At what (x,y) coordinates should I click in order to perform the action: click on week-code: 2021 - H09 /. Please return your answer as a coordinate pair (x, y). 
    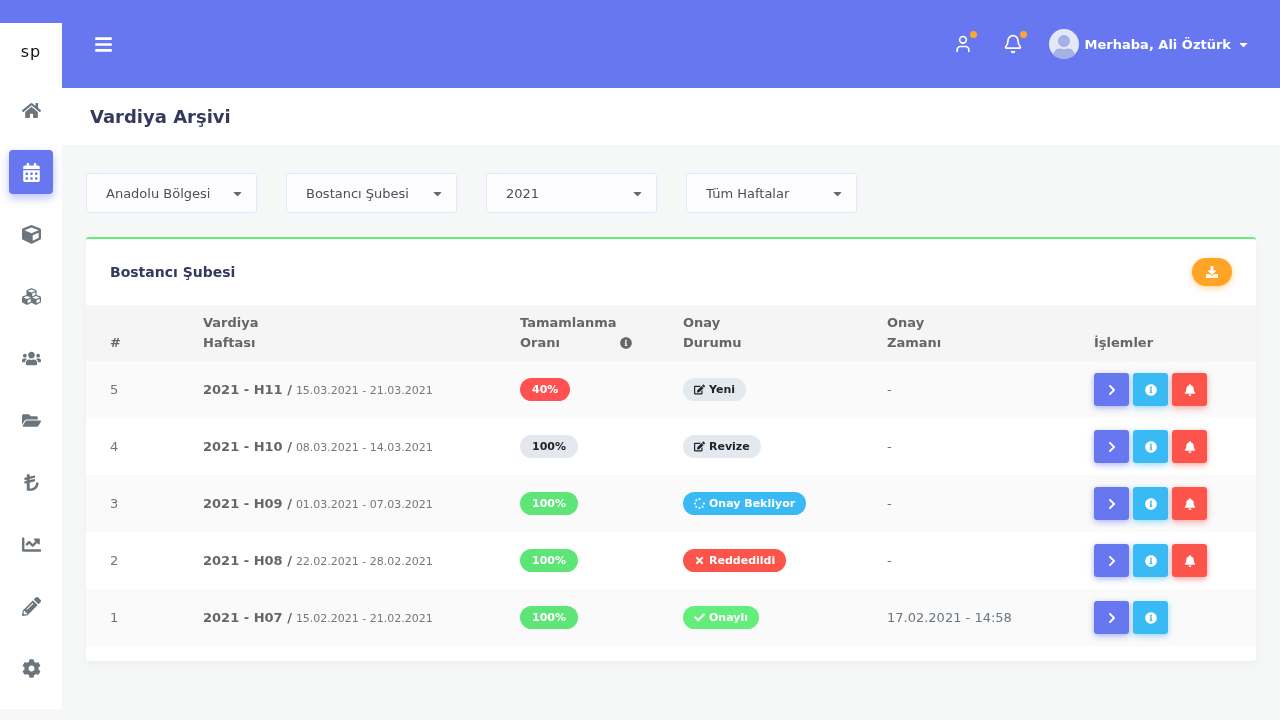
    Looking at the image, I should click on (247, 503).